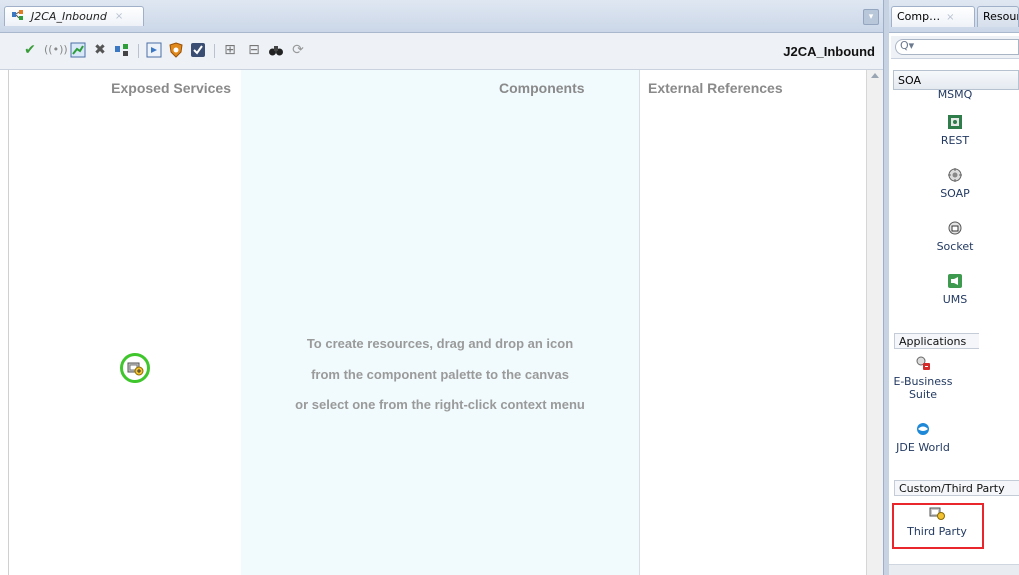 The width and height of the screenshot is (1019, 575). Describe the element at coordinates (135, 368) in the screenshot. I see `third-party-adapter-icon` at that location.